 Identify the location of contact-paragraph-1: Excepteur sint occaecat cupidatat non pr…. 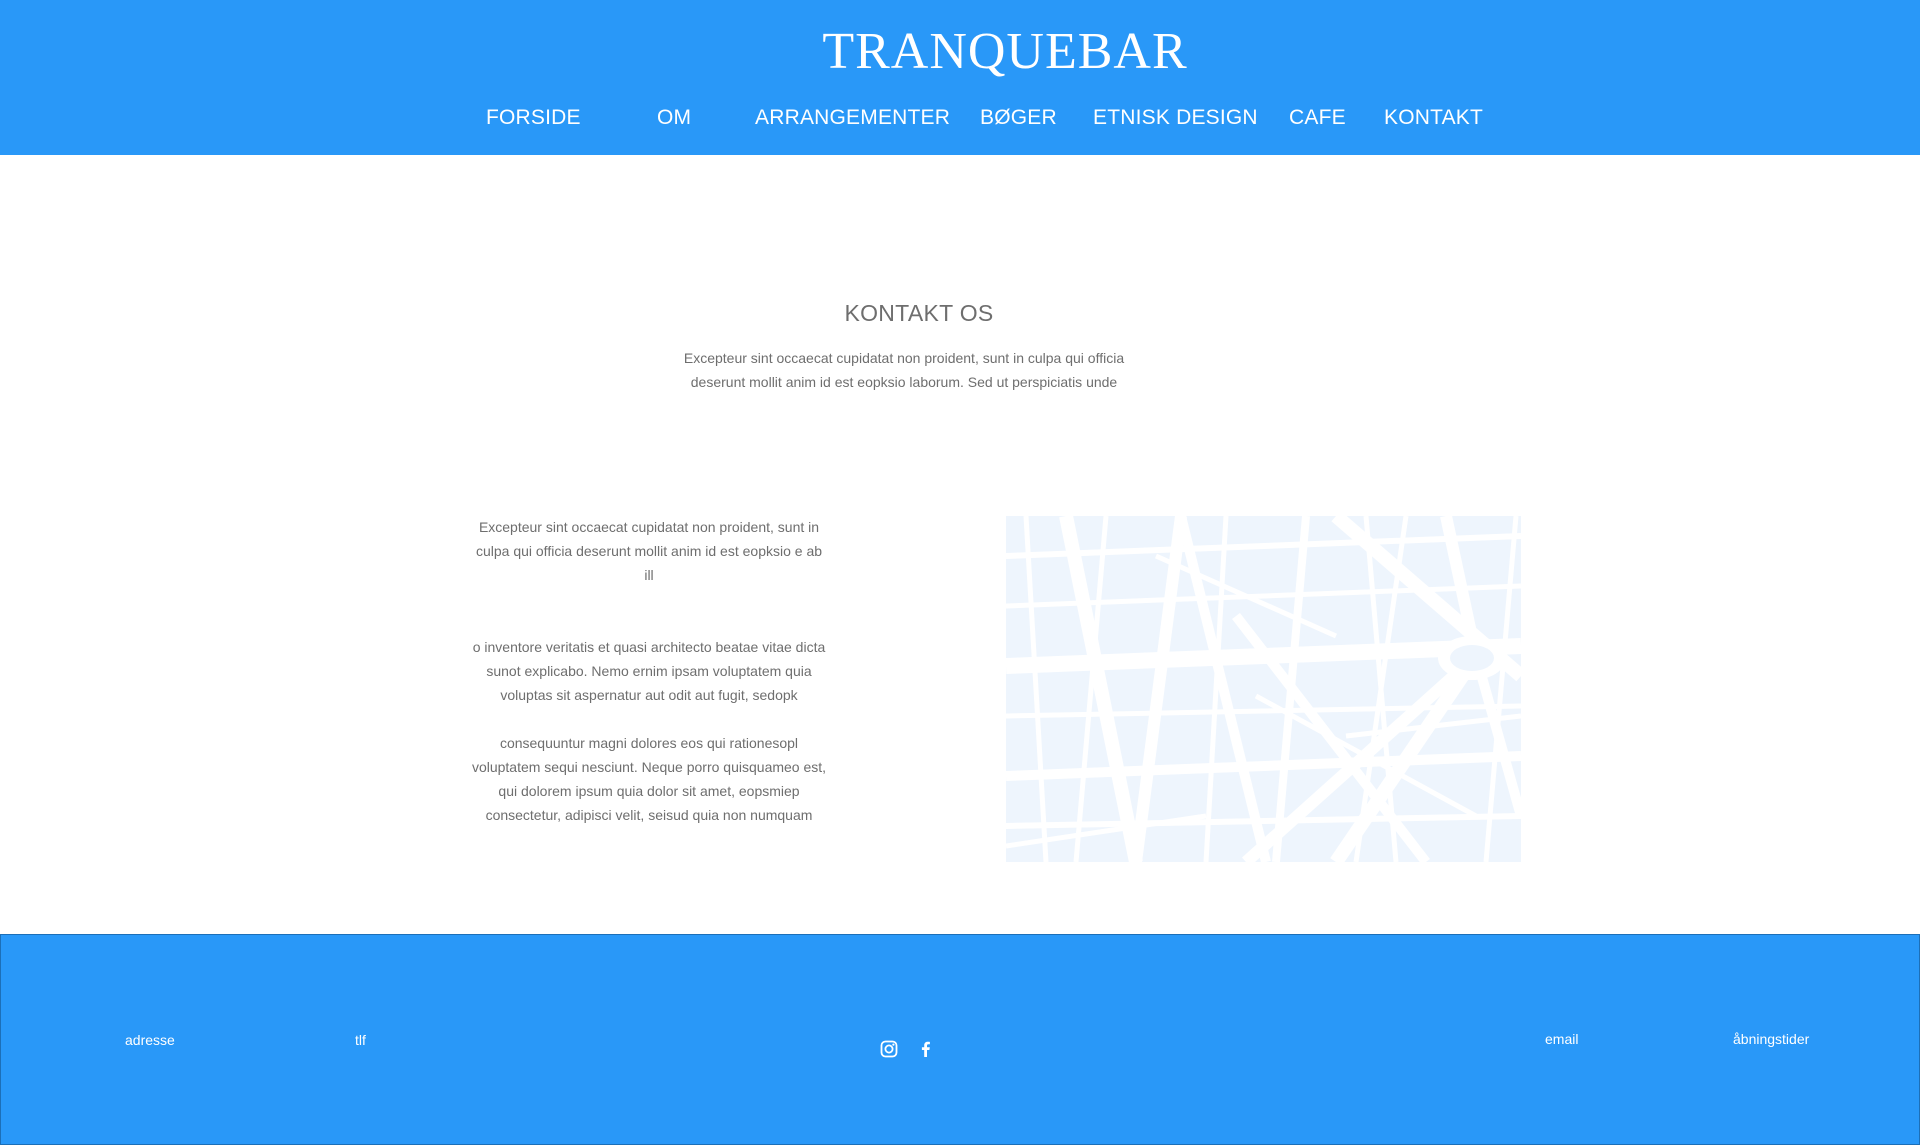
(649, 551).